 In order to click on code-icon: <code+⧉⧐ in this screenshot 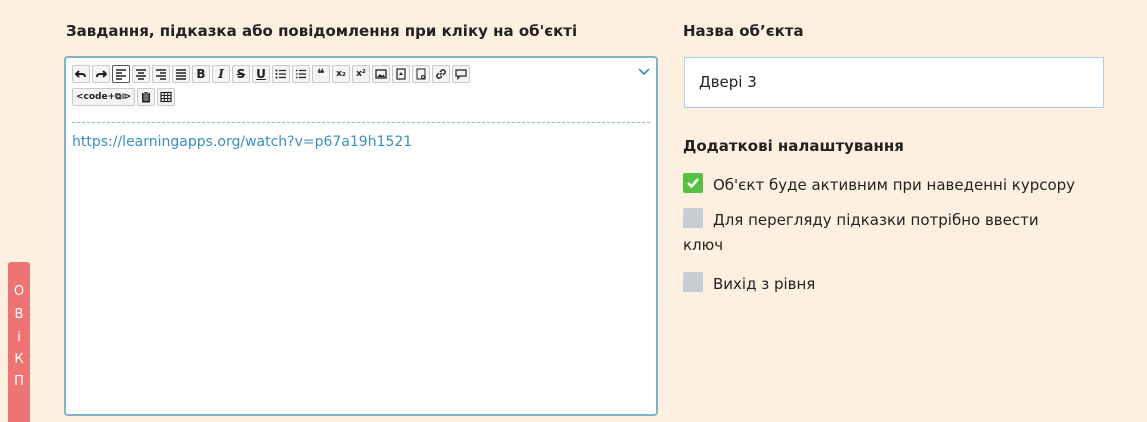, I will do `click(103, 96)`.